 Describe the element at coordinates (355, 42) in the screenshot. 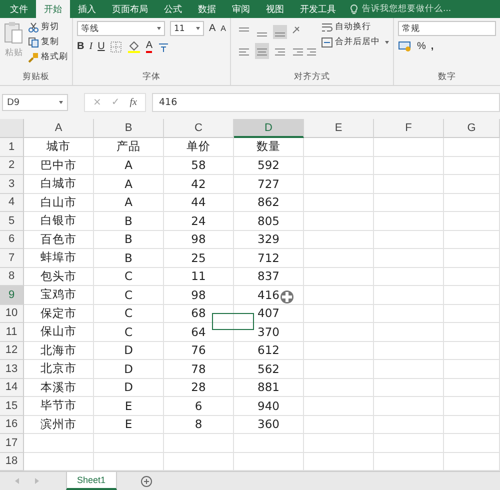

I see `merge-center-button: 合并后居中` at that location.